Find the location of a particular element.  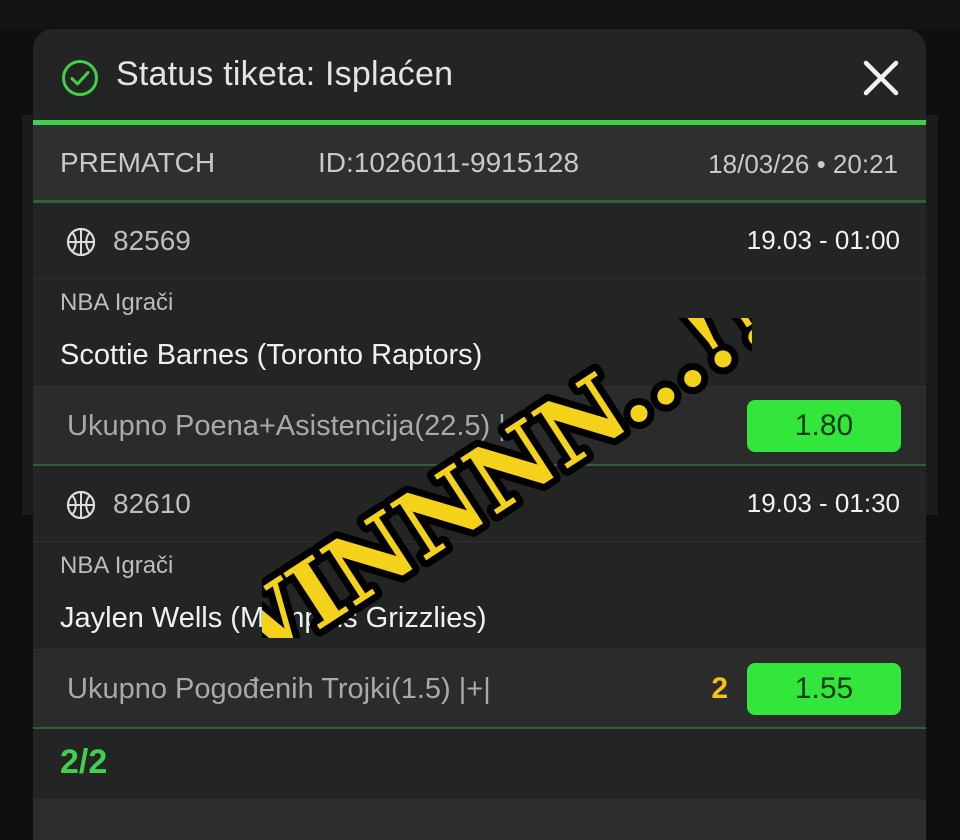

modal-header: Status tiketa: Isplaćen is located at coordinates (479, 77).